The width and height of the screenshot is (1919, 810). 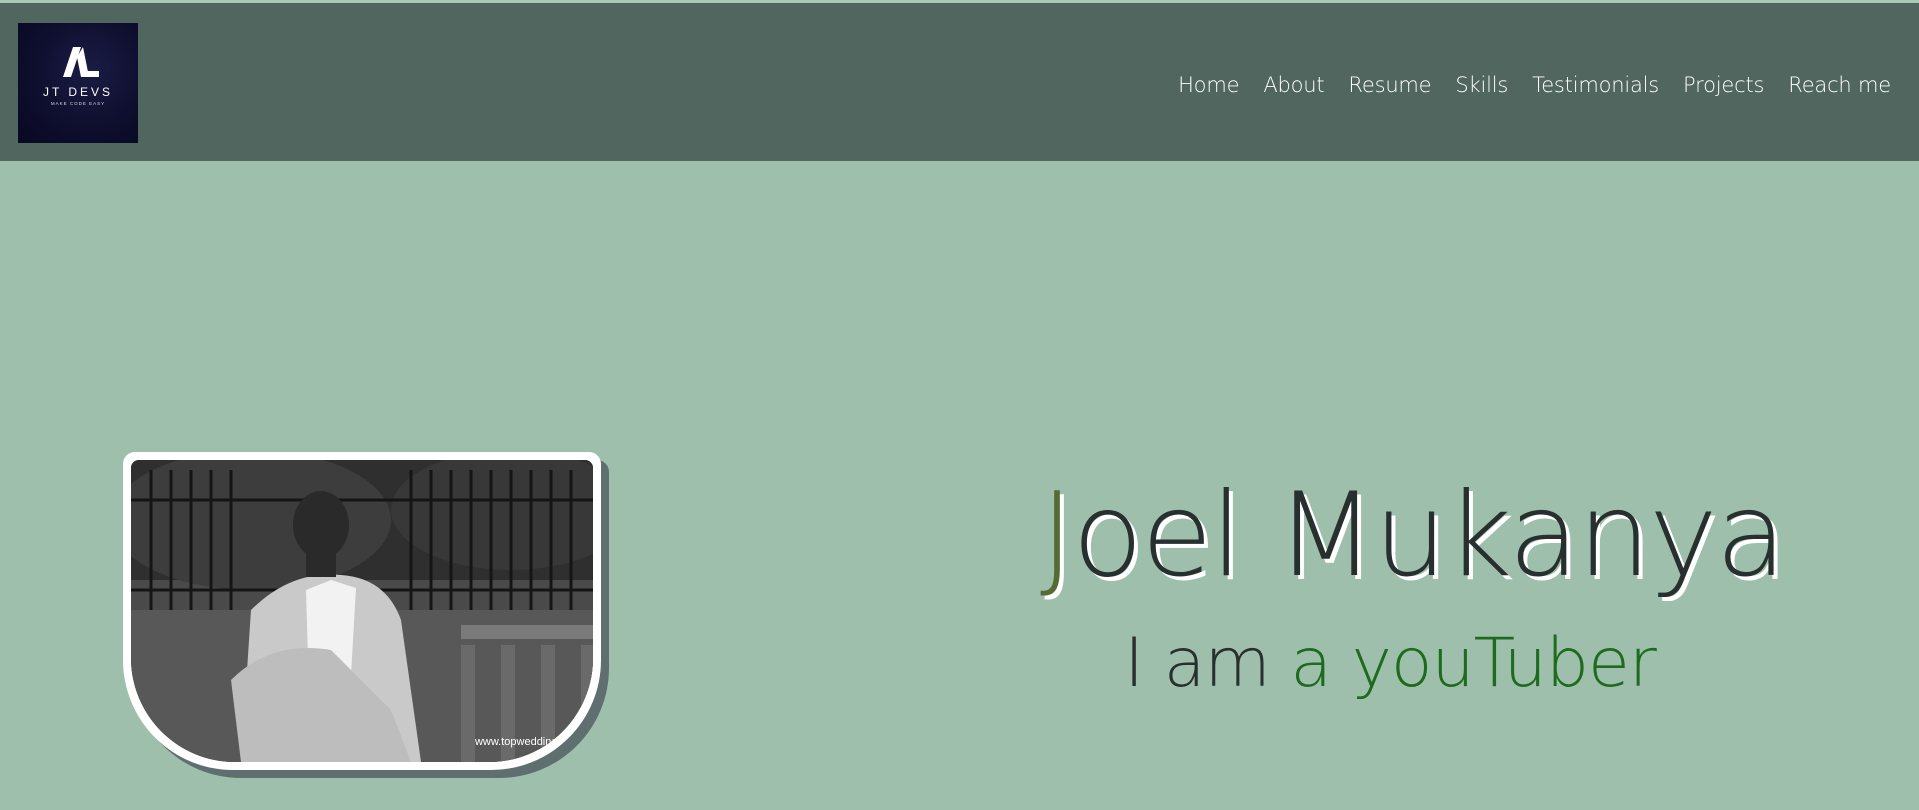 What do you see at coordinates (518, 742) in the screenshot?
I see `photo-watermark: www.topweddings` at bounding box center [518, 742].